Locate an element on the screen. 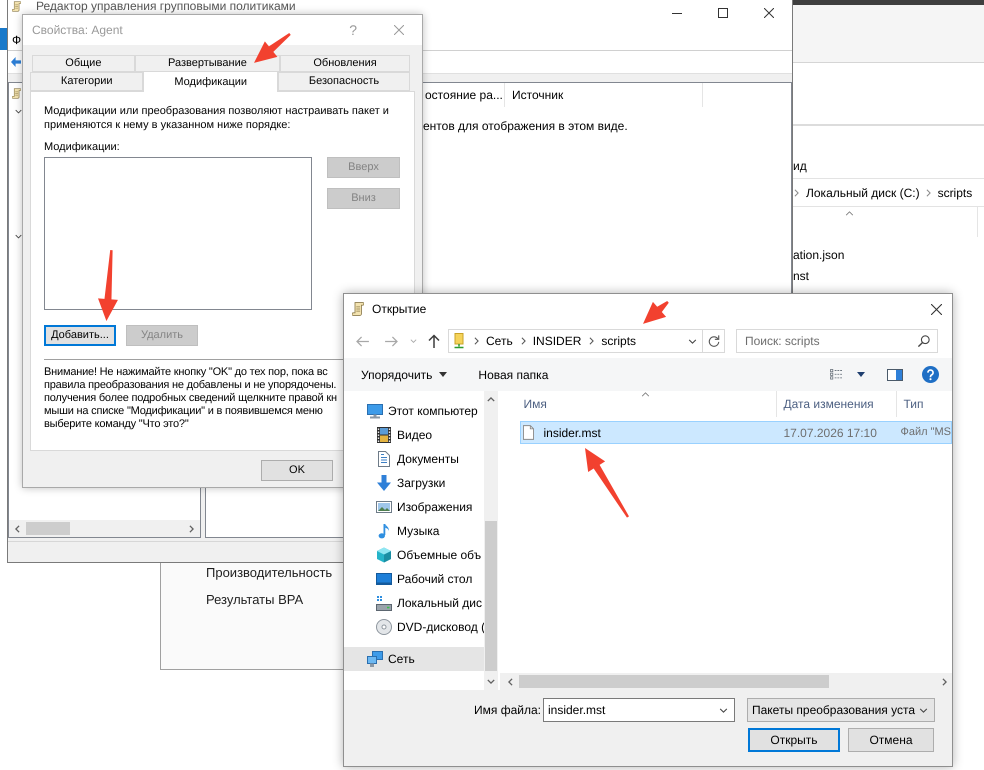  list-label: Модификации: is located at coordinates (82, 147).